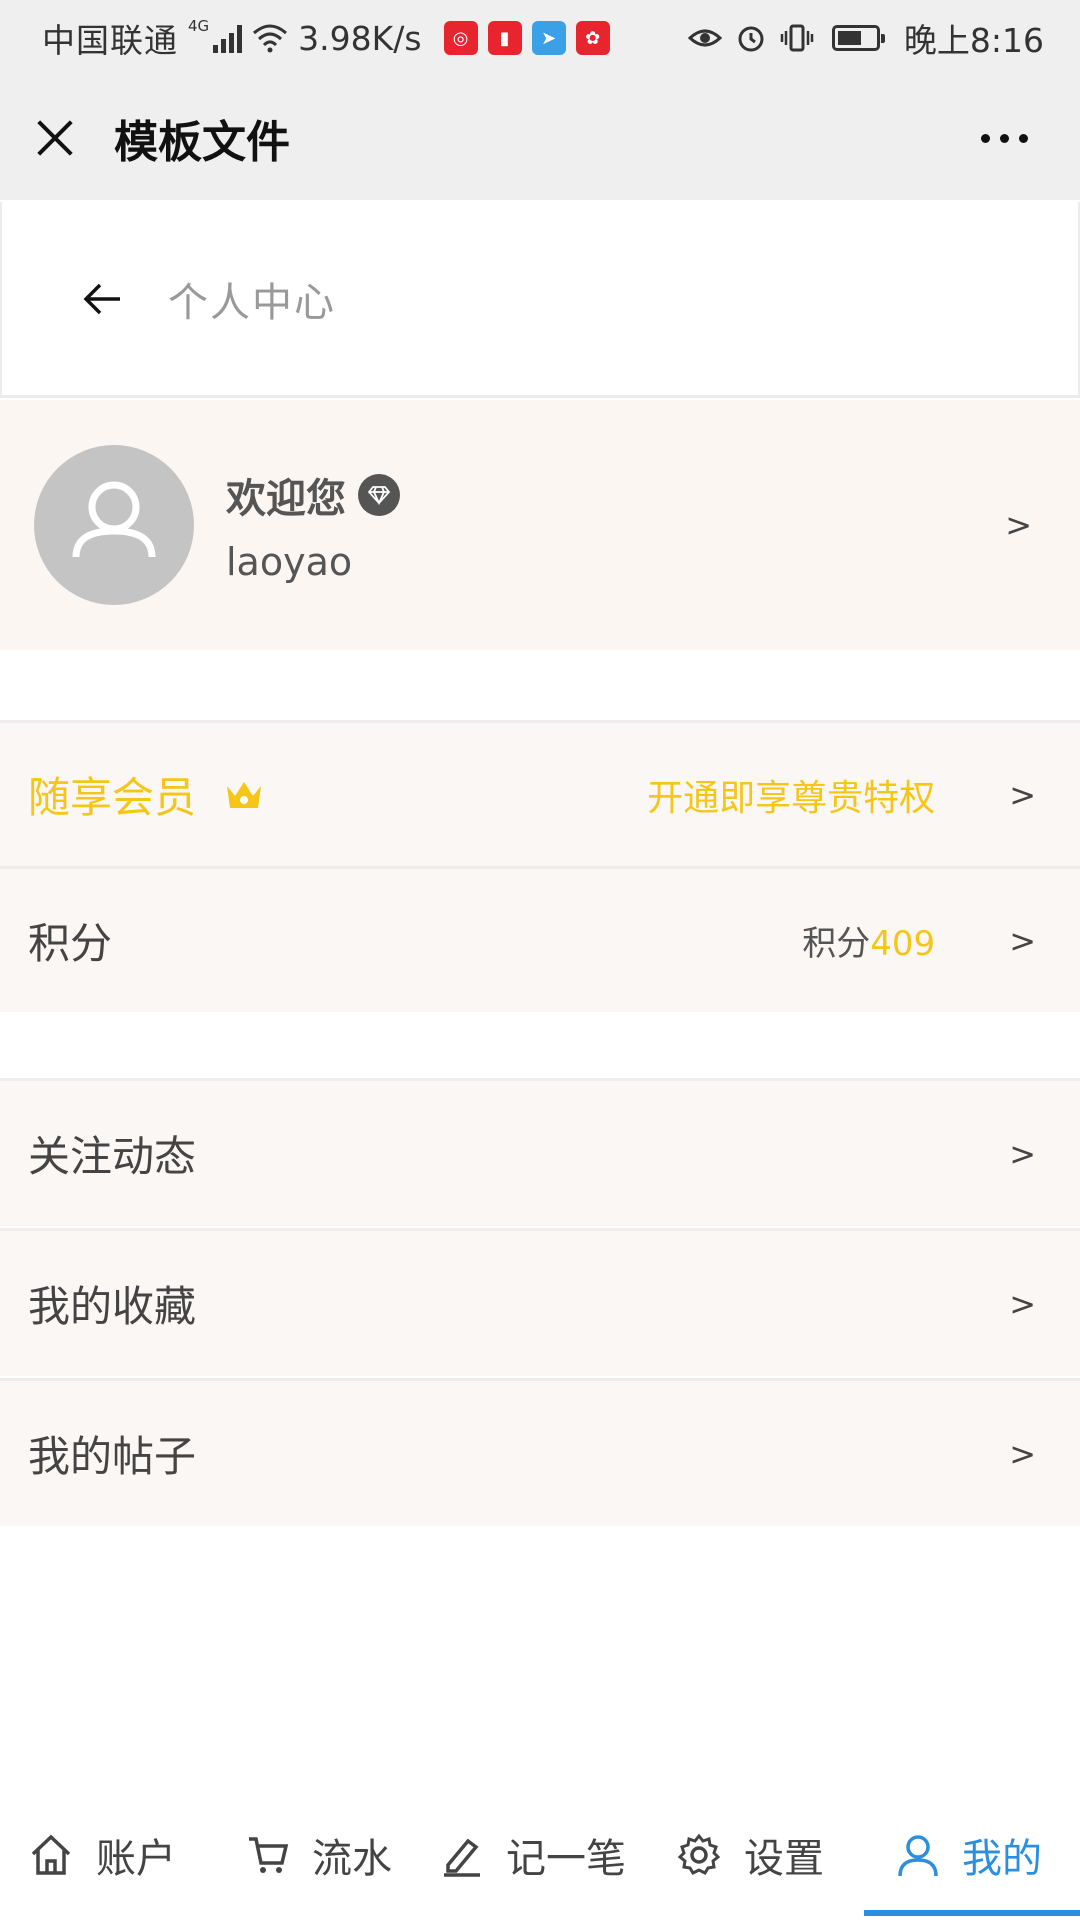  I want to click on page-header: 个人中心, so click(540, 300).